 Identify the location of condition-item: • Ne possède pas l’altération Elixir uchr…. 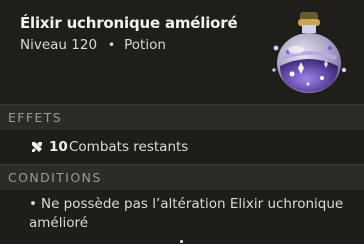
(189, 214).